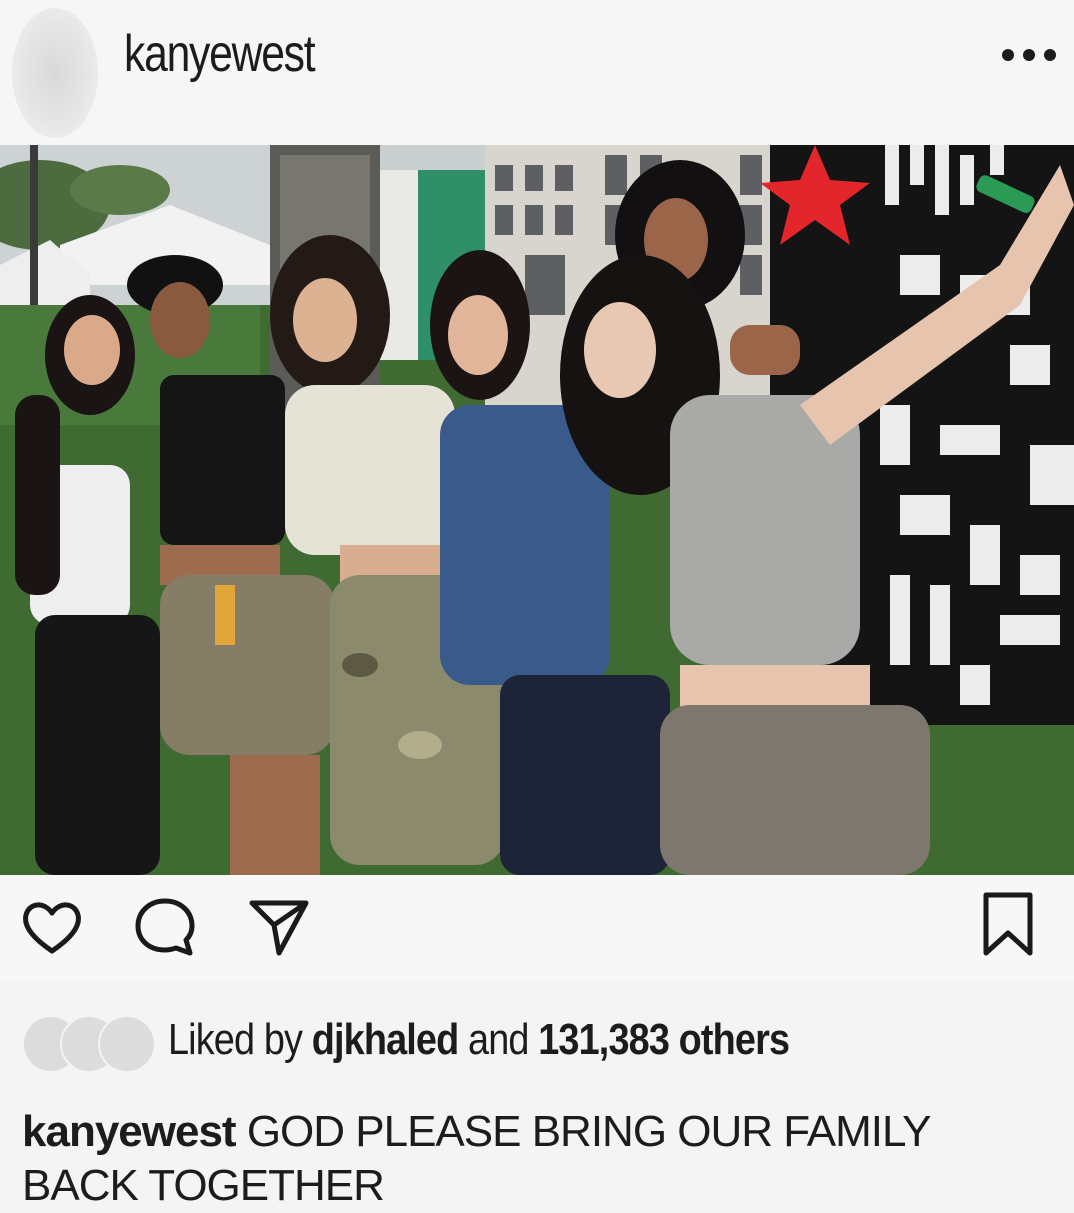 The image size is (1074, 1213). I want to click on action-bar, so click(537, 927).